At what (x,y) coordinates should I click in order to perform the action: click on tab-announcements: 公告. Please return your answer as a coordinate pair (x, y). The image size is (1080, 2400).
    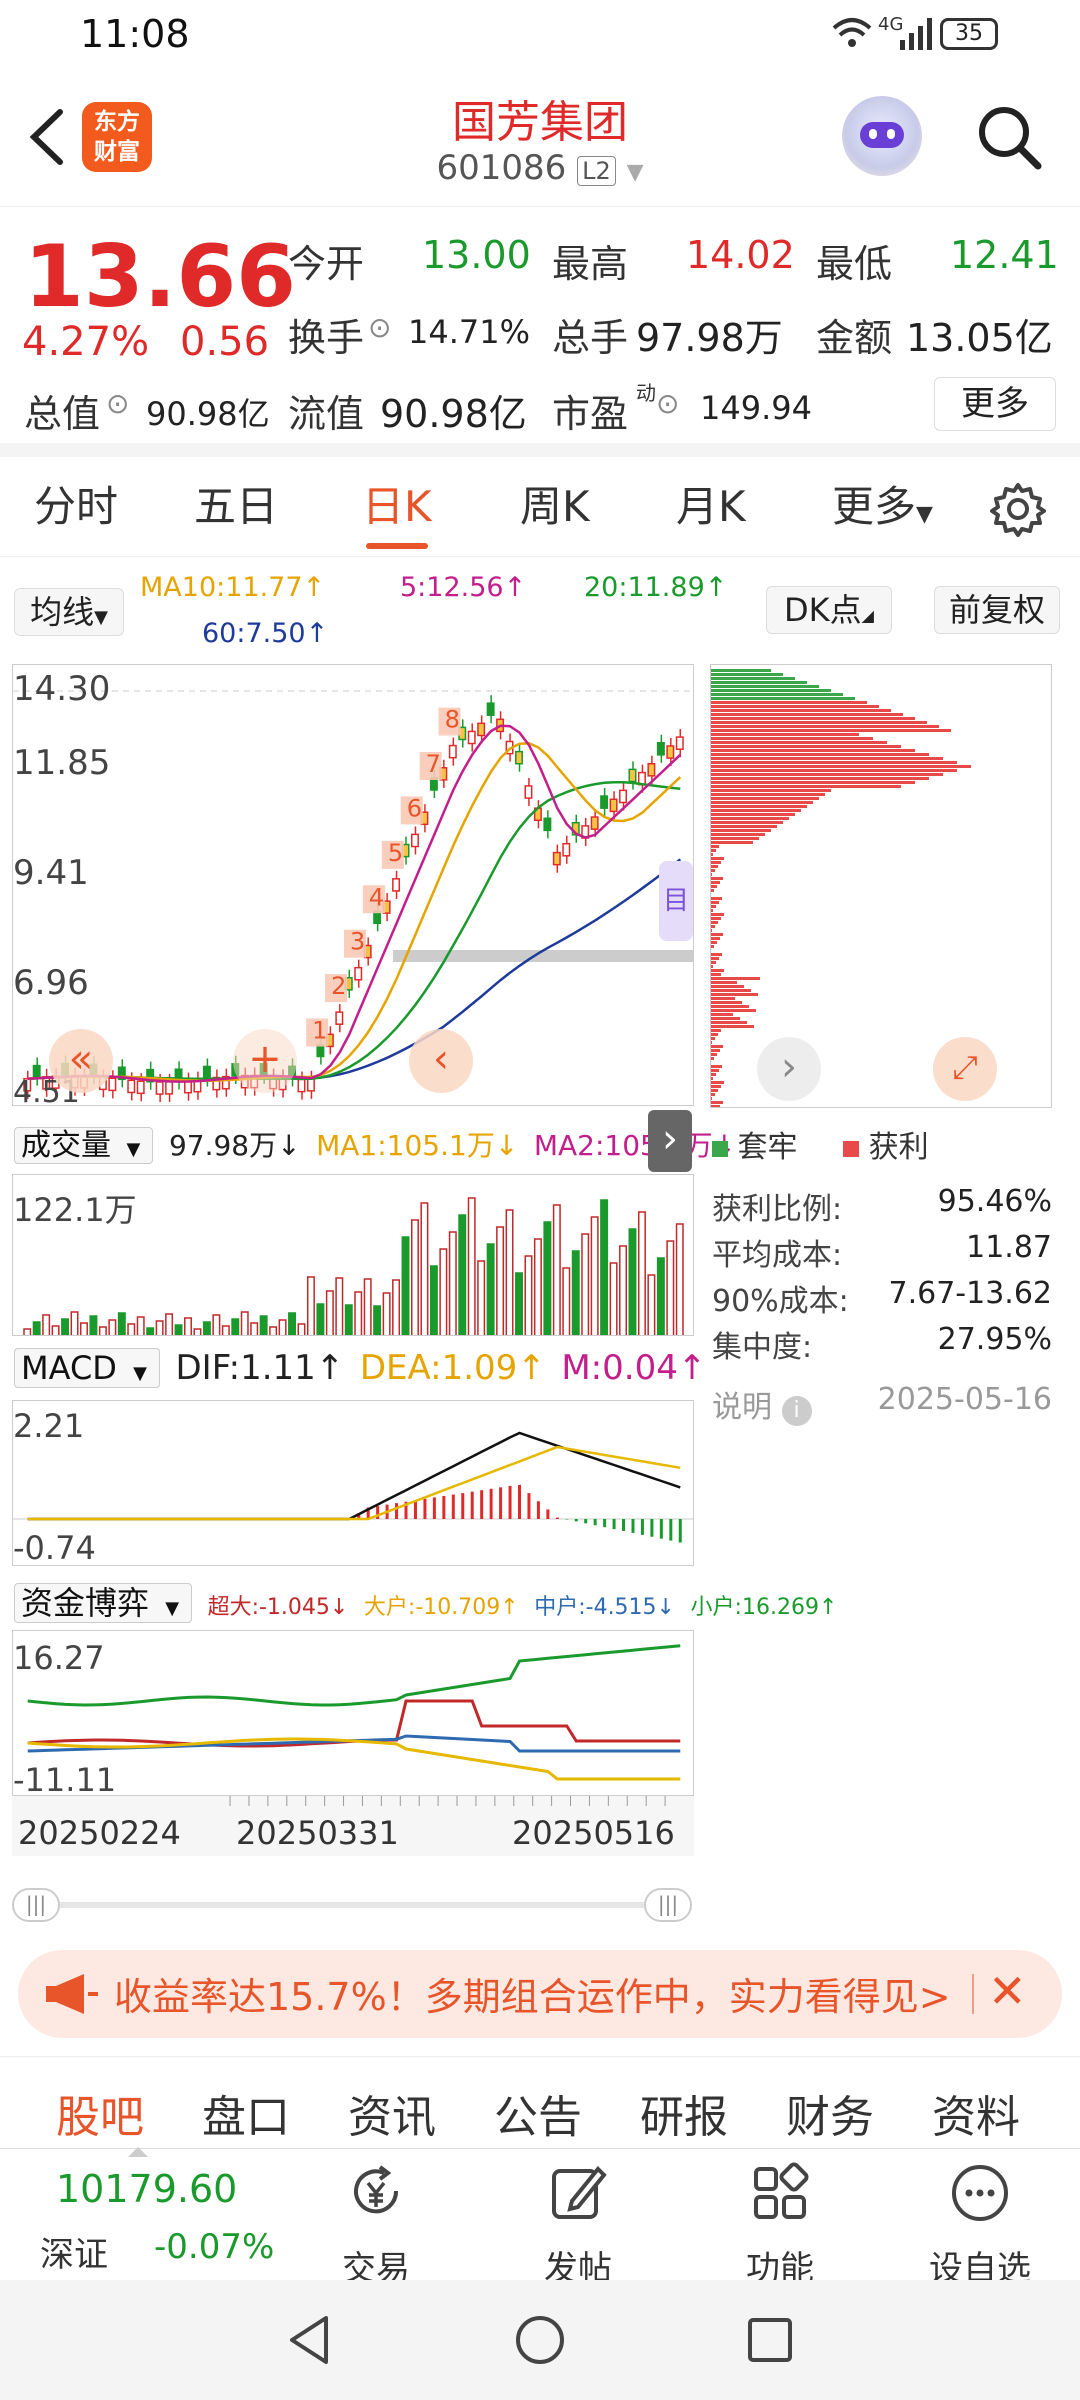
    Looking at the image, I should click on (538, 2113).